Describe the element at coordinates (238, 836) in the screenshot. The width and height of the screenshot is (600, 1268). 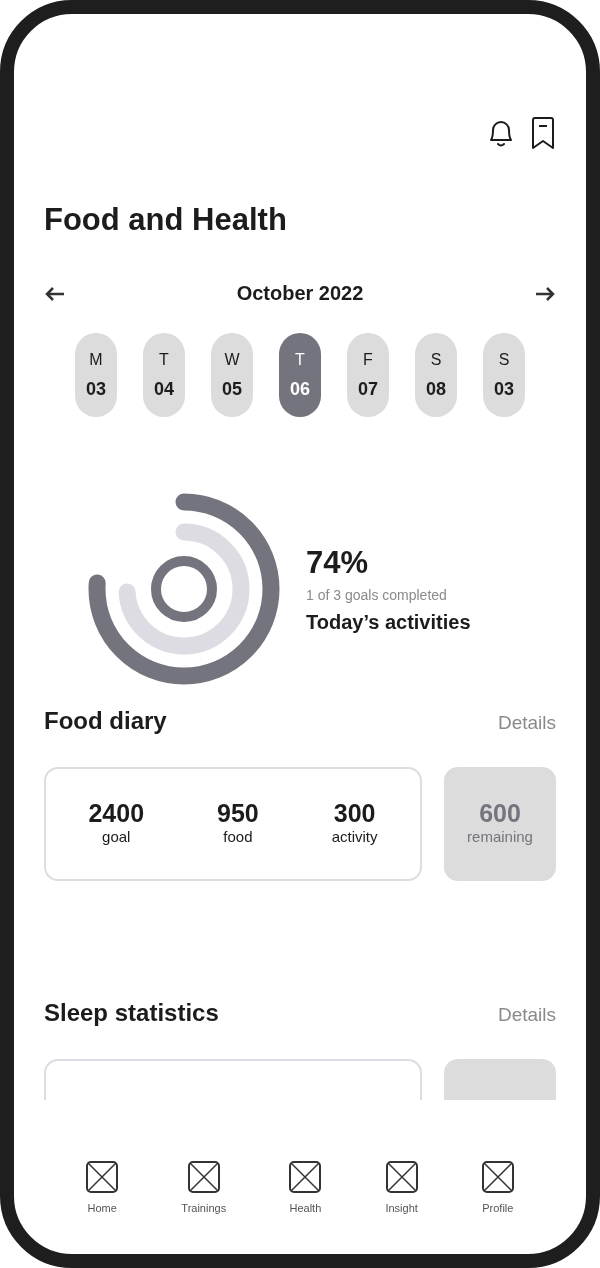
I see `stat-label: food` at that location.